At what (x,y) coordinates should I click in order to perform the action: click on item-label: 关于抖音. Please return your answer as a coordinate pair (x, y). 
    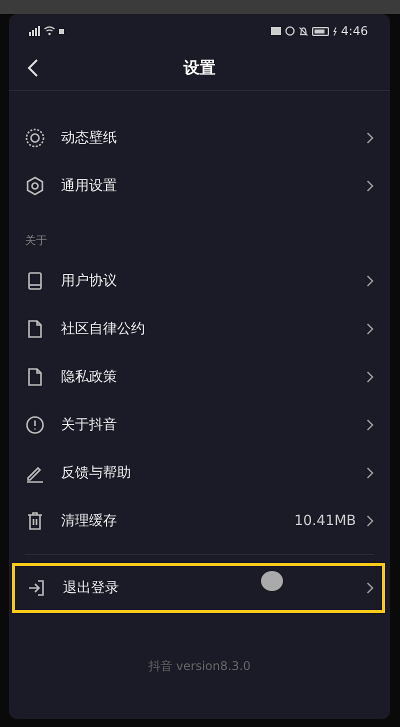
    Looking at the image, I should click on (89, 425).